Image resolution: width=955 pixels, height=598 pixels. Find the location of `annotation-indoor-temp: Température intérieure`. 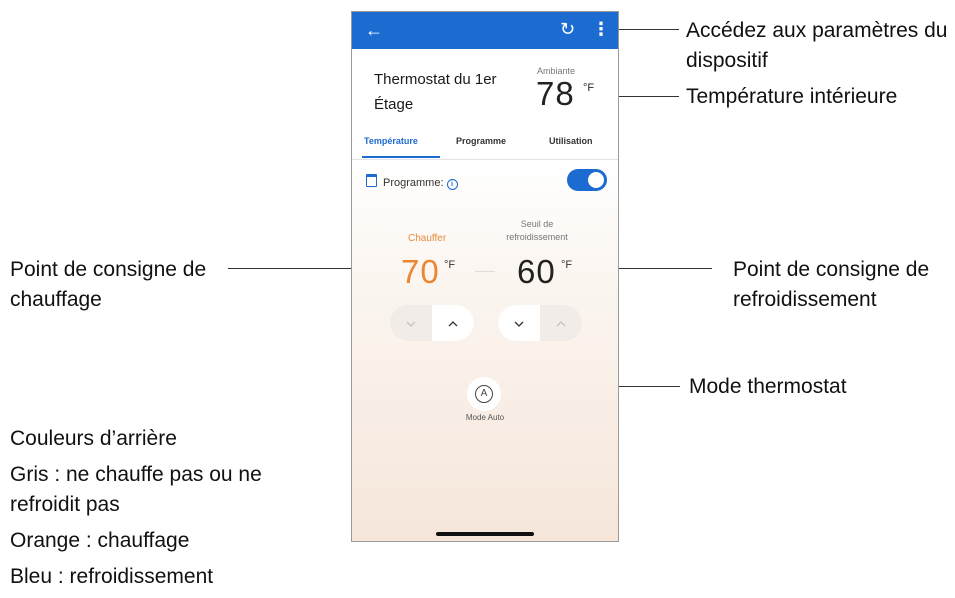

annotation-indoor-temp: Température intérieure is located at coordinates (792, 96).